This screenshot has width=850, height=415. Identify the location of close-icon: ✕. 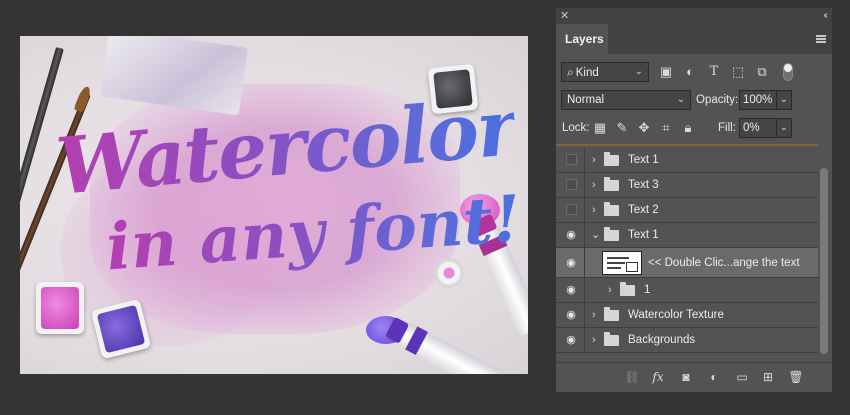
(564, 16).